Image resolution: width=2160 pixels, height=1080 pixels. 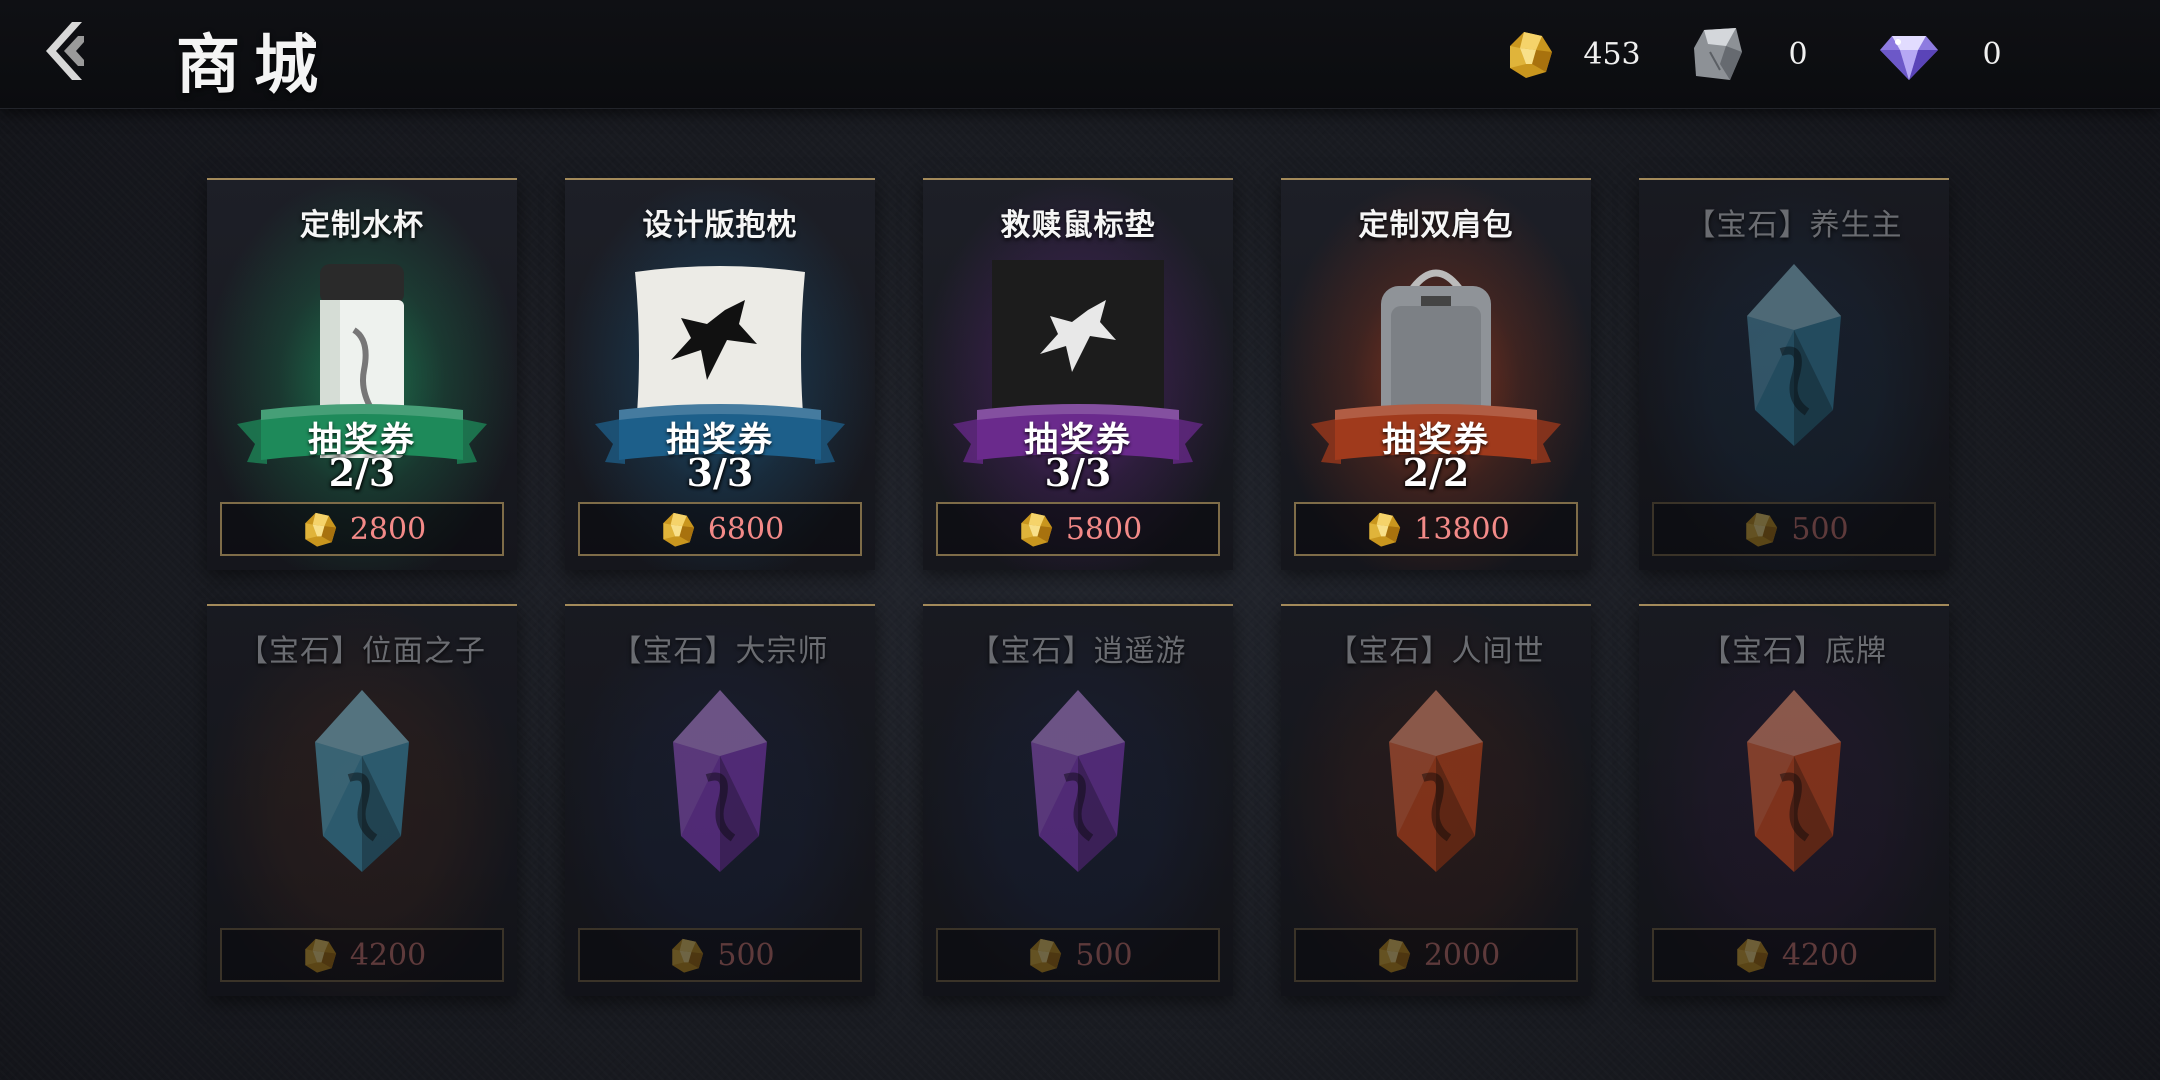 I want to click on item-title: 【宝石】大宗师, so click(x=720, y=651).